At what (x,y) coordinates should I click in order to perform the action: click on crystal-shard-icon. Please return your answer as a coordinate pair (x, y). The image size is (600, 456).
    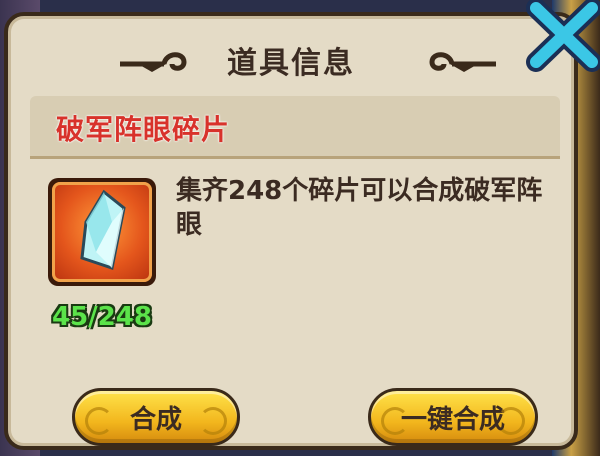
    Looking at the image, I should click on (103, 229).